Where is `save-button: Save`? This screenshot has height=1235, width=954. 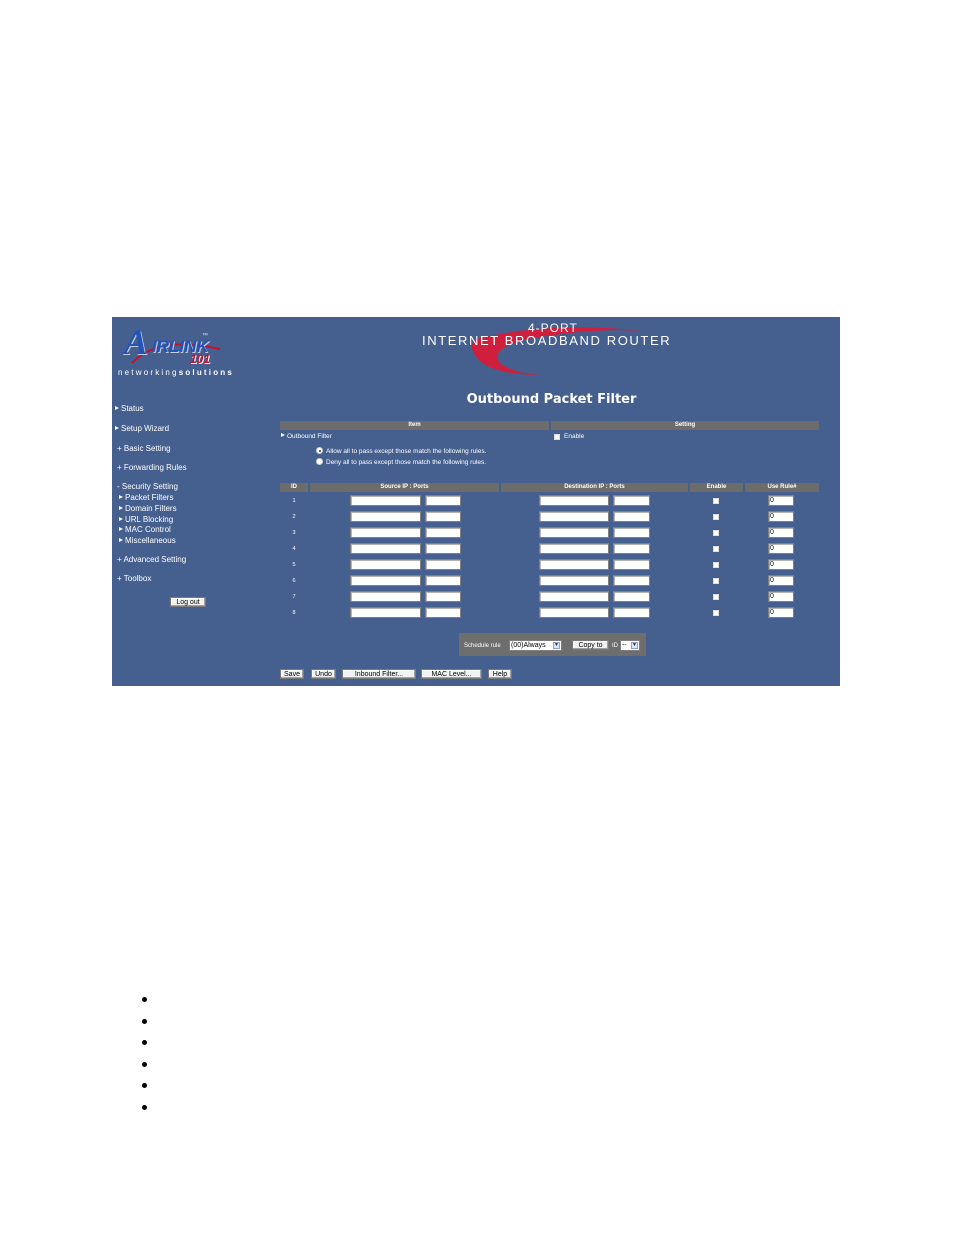 save-button: Save is located at coordinates (292, 674).